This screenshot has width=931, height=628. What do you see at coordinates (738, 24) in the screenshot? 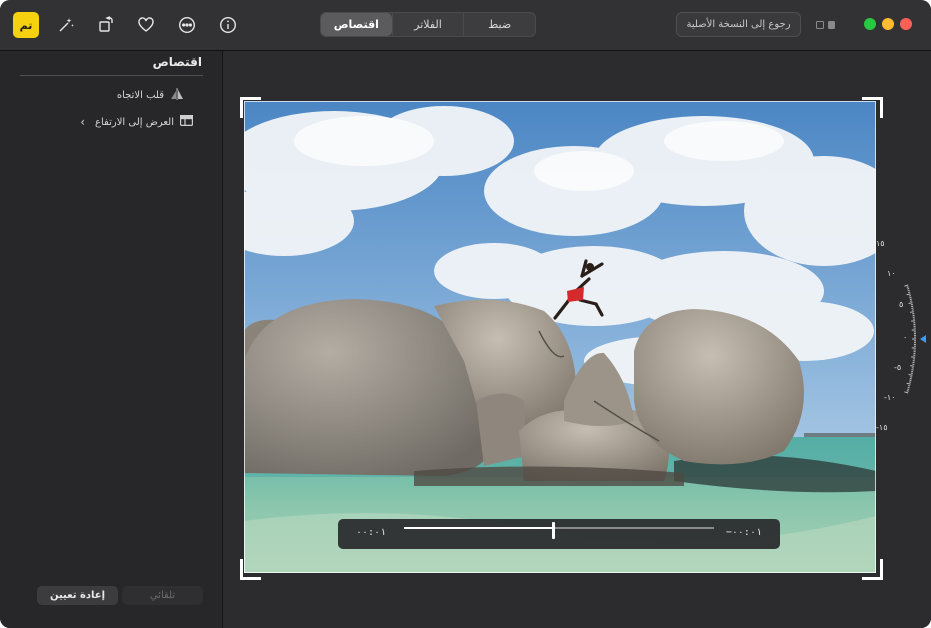
I see `revert-to-original-button: رجوع إلى النسخة الأصلية` at bounding box center [738, 24].